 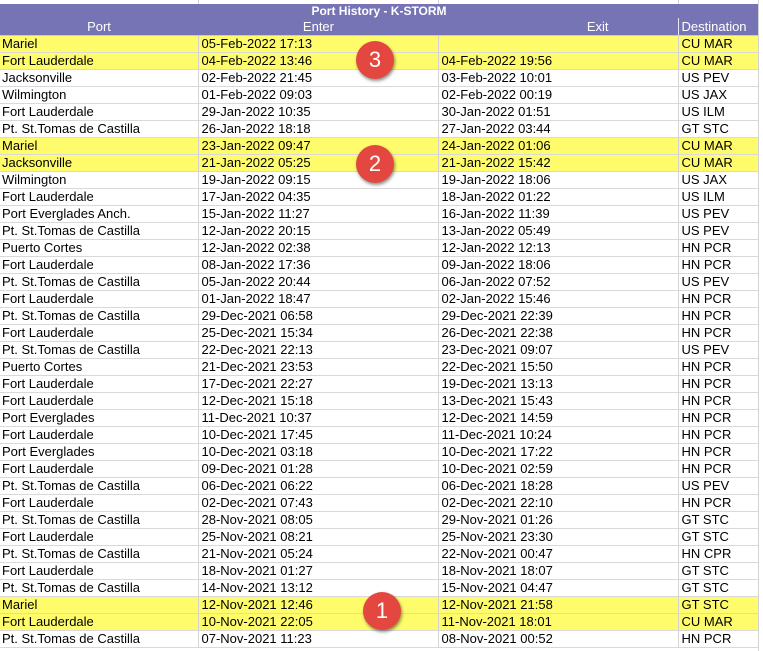 I want to click on exit-cell: 26-Dec-2021 22:38, so click(x=558, y=333).